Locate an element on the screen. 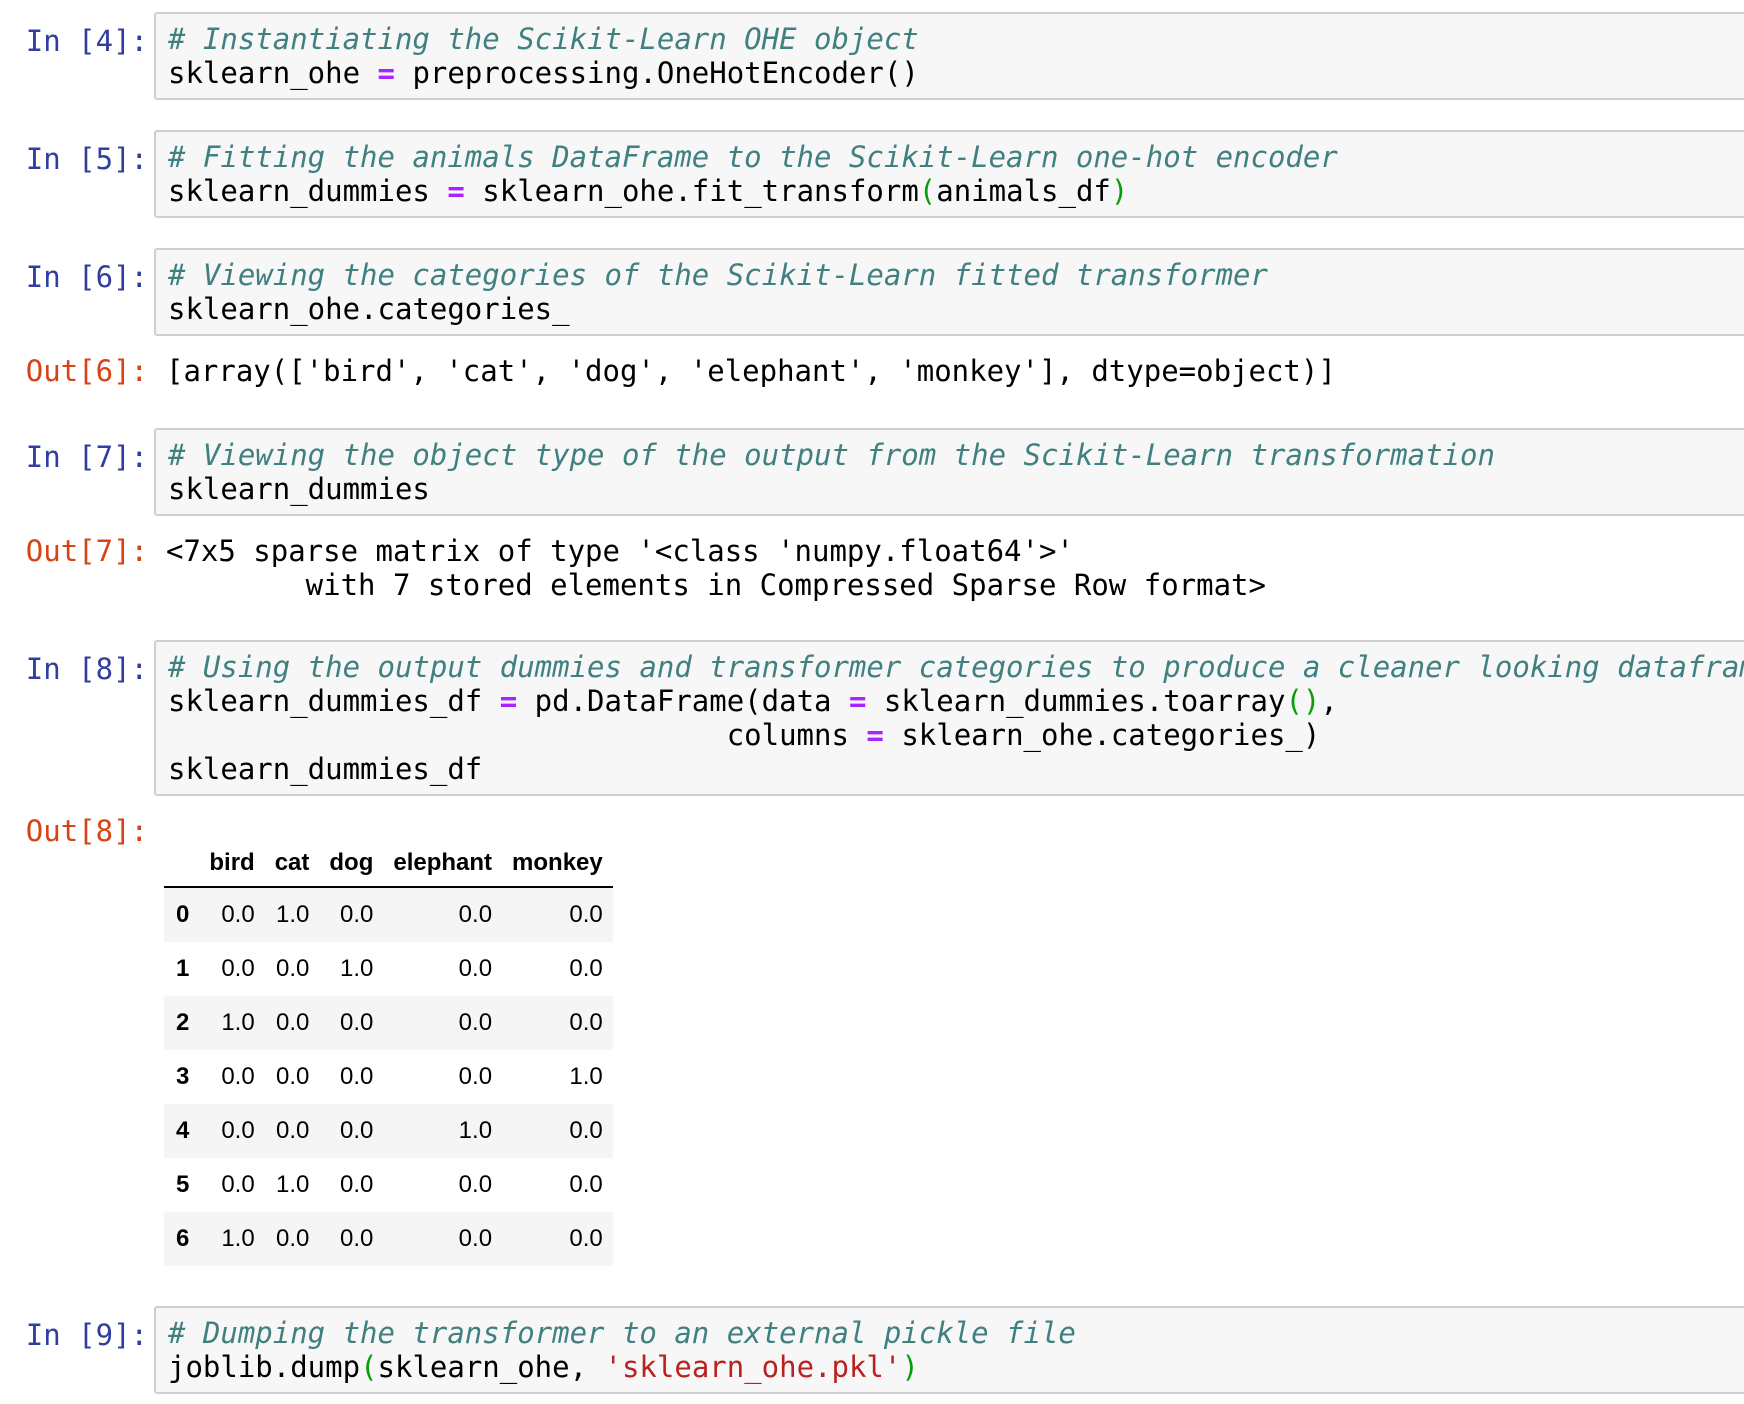 The width and height of the screenshot is (1744, 1404). column-header: elephant is located at coordinates (443, 864).